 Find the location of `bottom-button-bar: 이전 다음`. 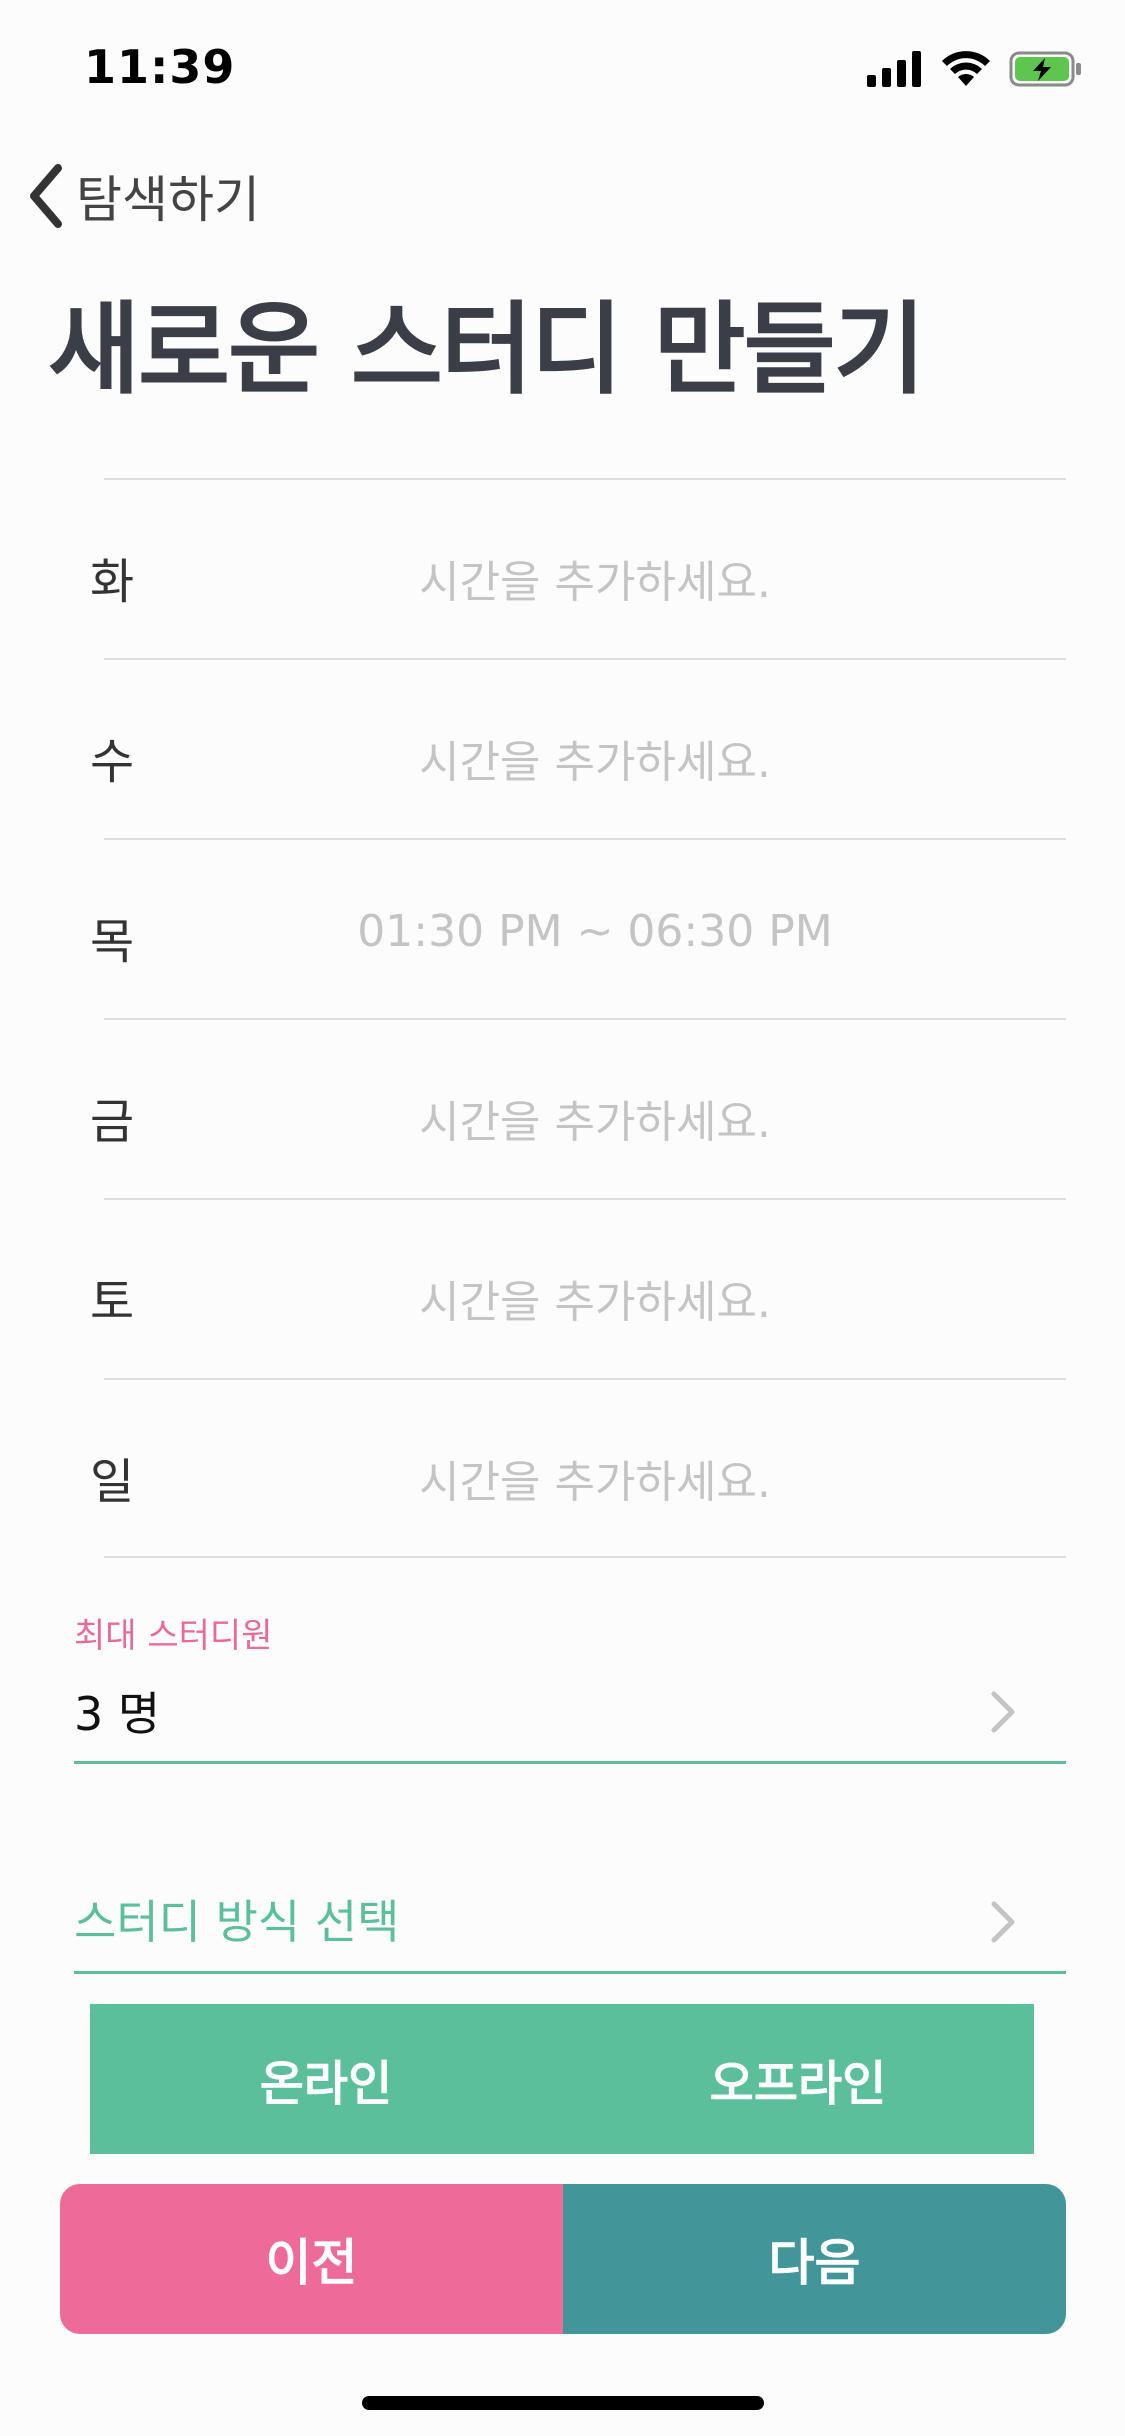

bottom-button-bar: 이전 다음 is located at coordinates (563, 2259).